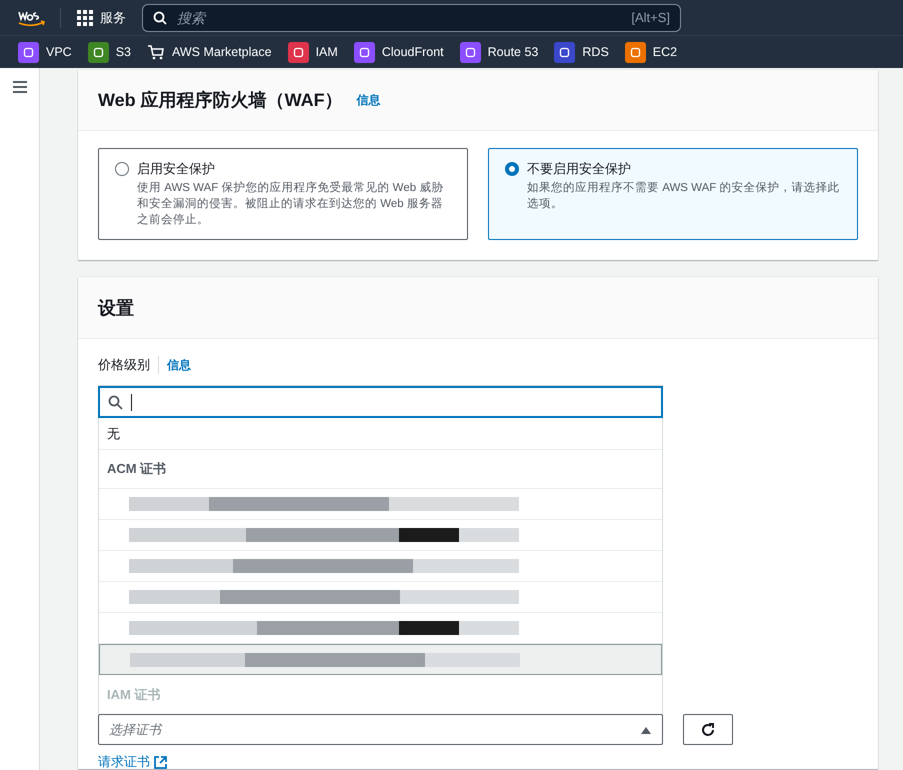 The height and width of the screenshot is (770, 903). Describe the element at coordinates (128, 365) in the screenshot. I see `field-label: 价格级别` at that location.